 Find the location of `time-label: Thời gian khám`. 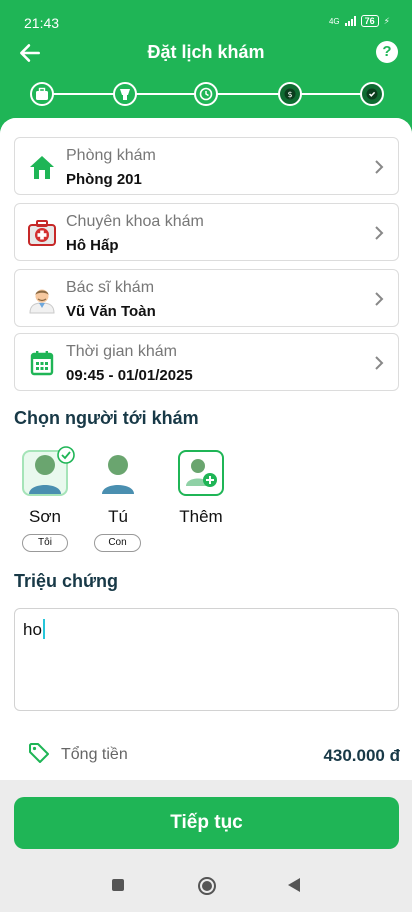

time-label: Thời gian khám is located at coordinates (121, 351).